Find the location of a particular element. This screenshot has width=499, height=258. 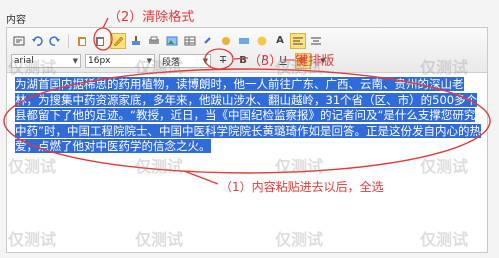

annotation-oval-clear-format is located at coordinates (103, 39).